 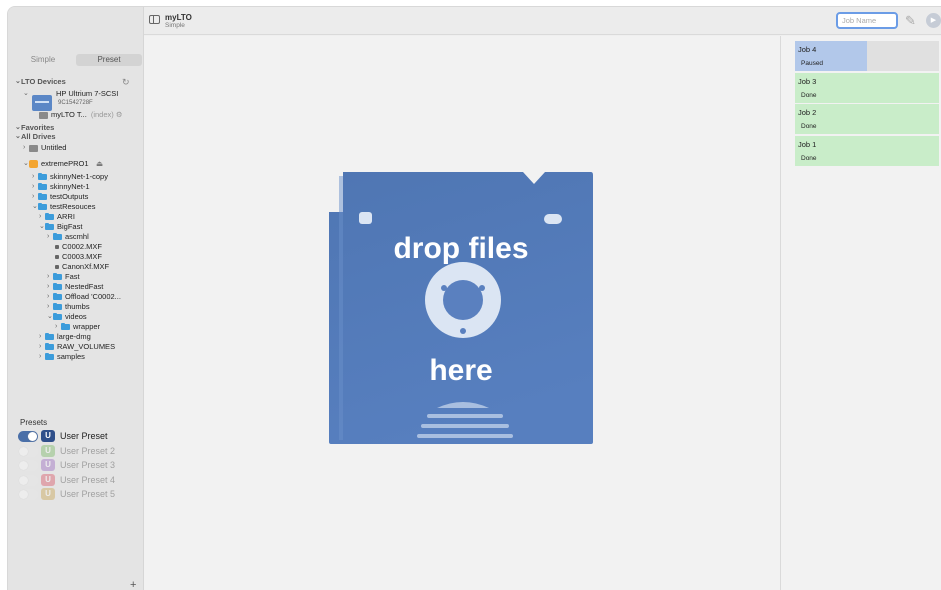 I want to click on tree-item: › skinnyNet-1-copy, so click(x=70, y=177).